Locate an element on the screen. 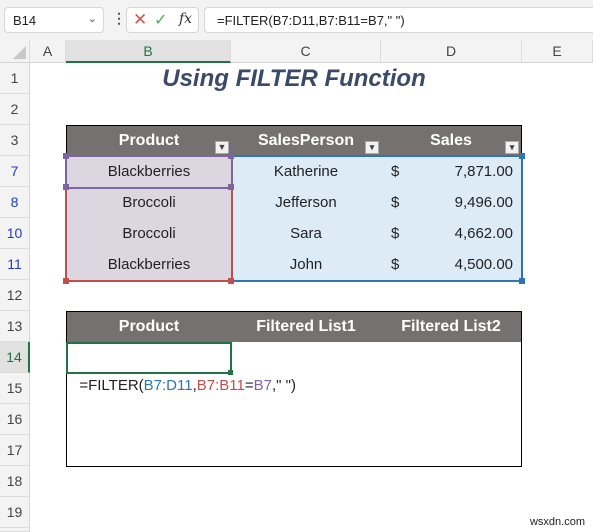  header-sales: Sales ▾ is located at coordinates (451, 141).